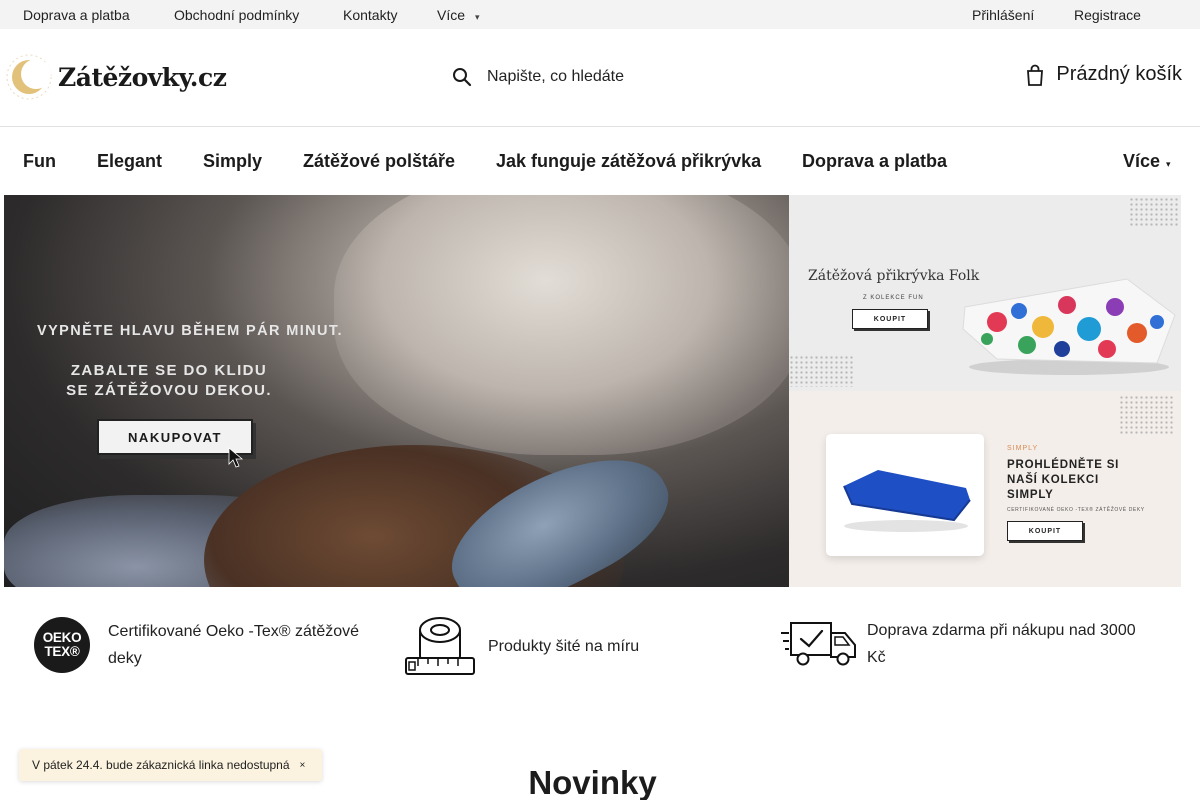 This screenshot has width=1200, height=800. What do you see at coordinates (564, 646) in the screenshot?
I see `feature-custom-made-text: Produkty šité na míru` at bounding box center [564, 646].